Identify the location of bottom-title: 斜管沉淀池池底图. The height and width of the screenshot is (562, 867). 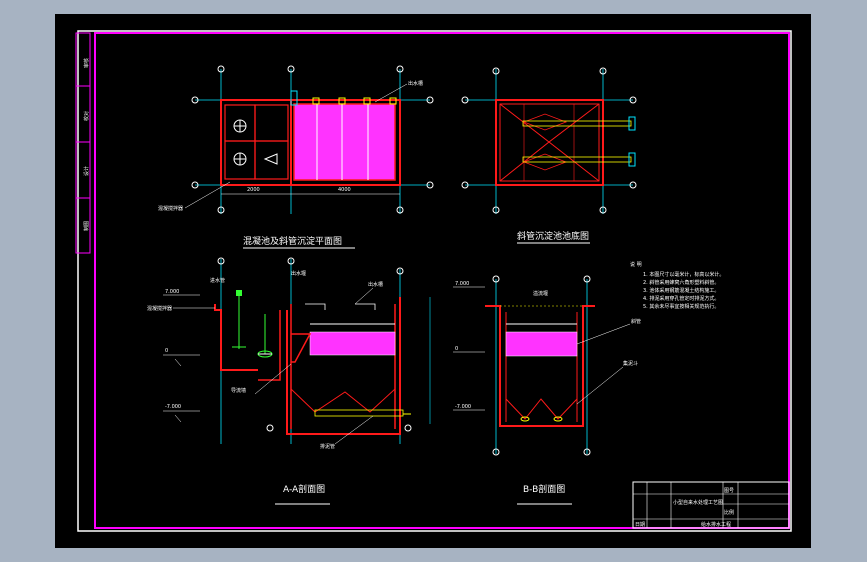
(553, 236).